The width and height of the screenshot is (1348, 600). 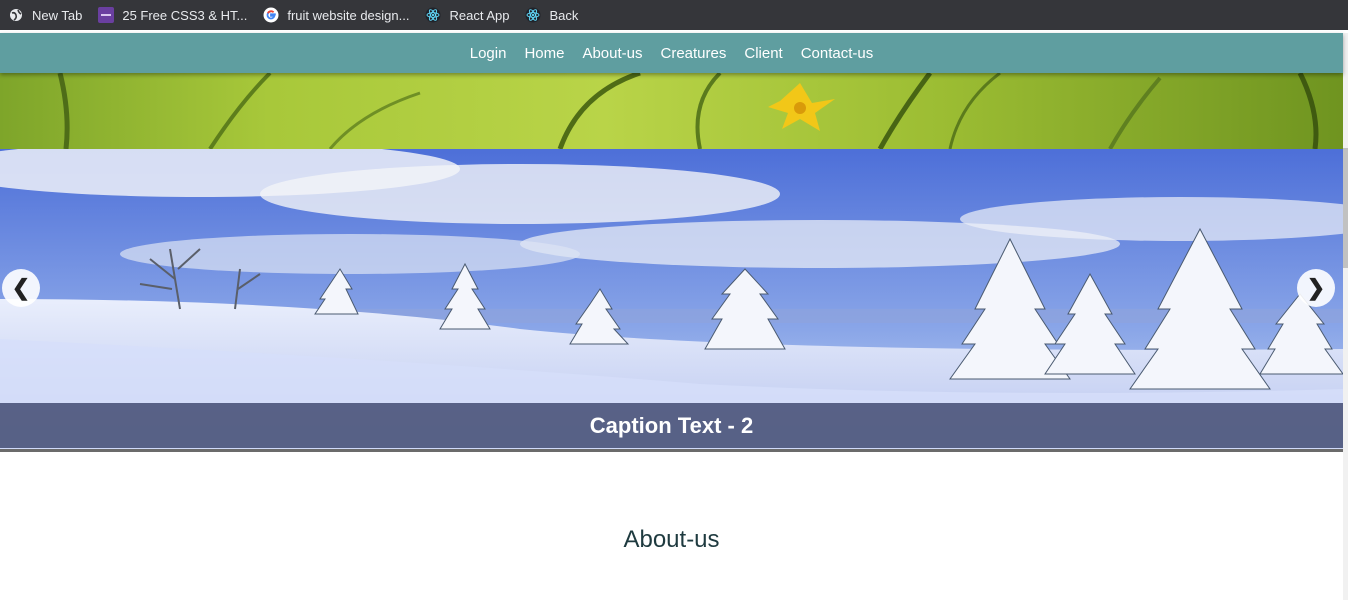 I want to click on nav-login: Login, so click(x=488, y=53).